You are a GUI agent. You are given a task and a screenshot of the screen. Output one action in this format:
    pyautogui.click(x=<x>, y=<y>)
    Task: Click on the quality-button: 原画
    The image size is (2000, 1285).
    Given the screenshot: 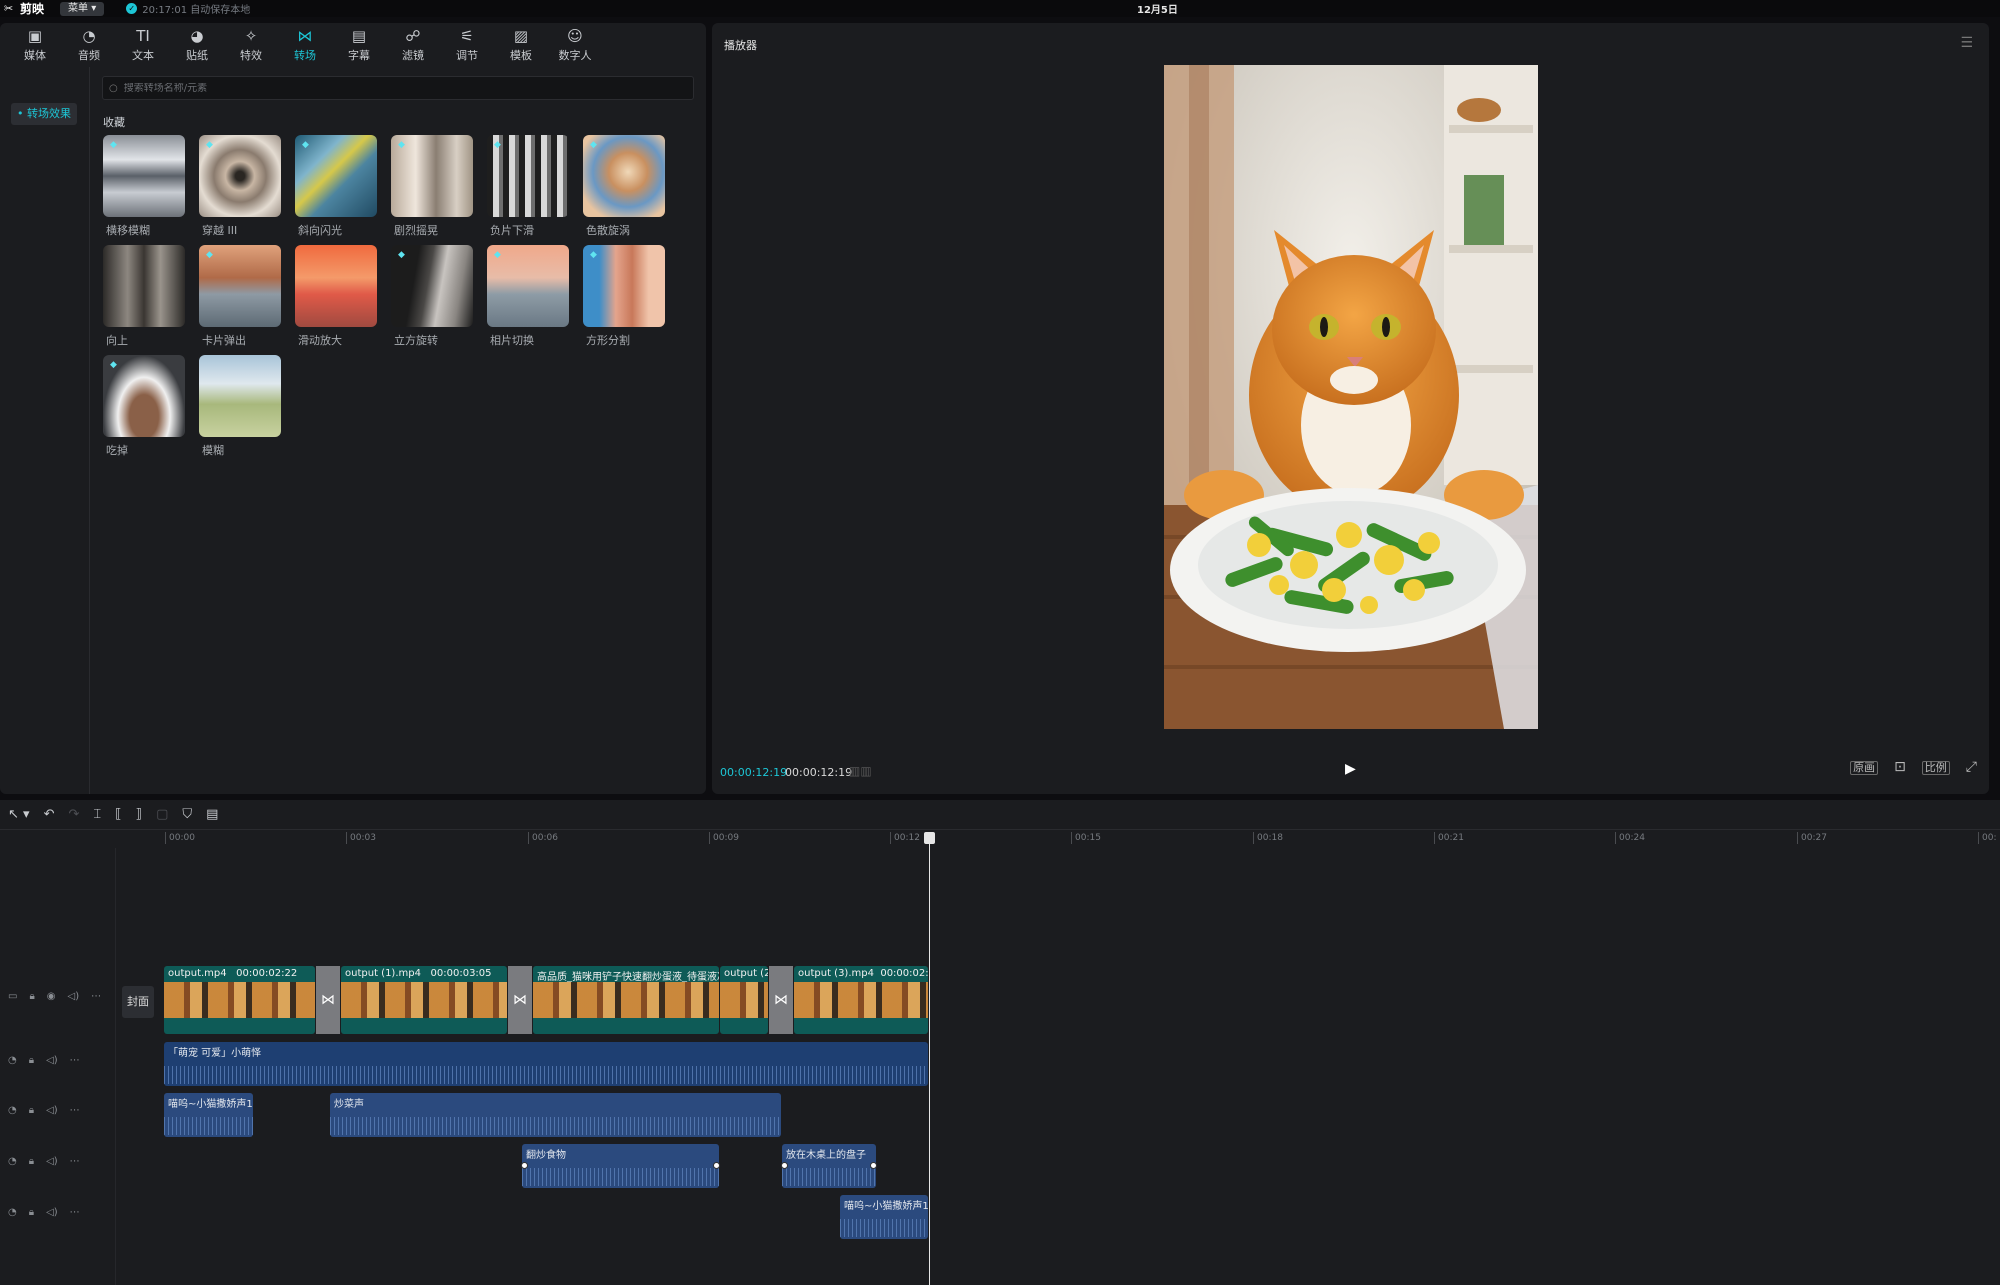 What is the action you would take?
    pyautogui.click(x=1864, y=768)
    